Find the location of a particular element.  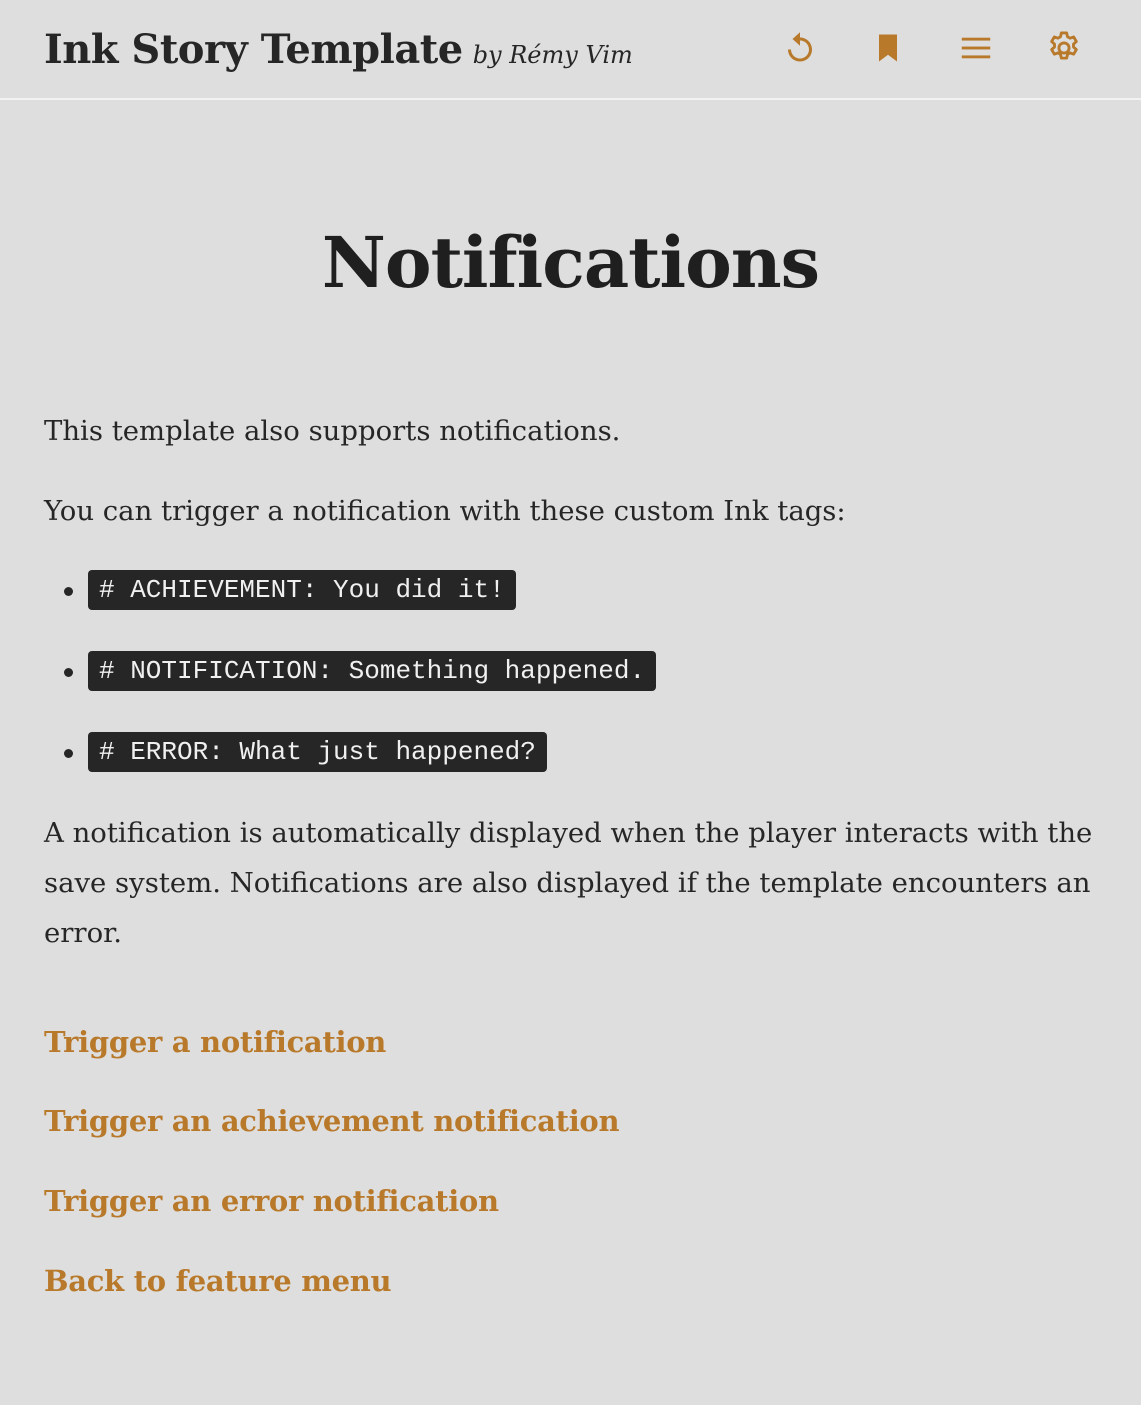

app-byline: by Rémy Vim is located at coordinates (552, 55).